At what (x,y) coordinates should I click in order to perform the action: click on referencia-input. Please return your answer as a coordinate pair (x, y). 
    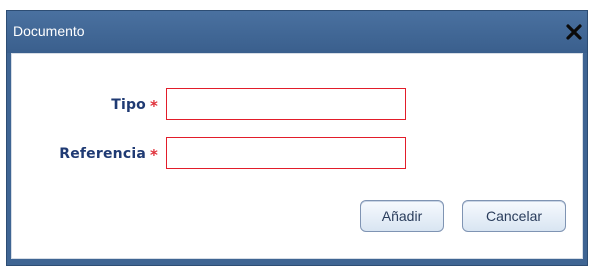
    Looking at the image, I should click on (286, 153).